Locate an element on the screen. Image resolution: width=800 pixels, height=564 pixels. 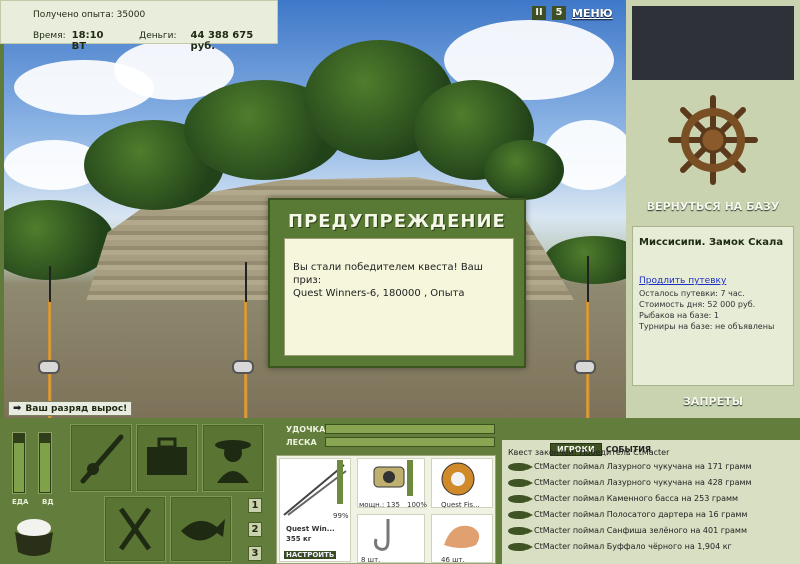
bait-icon is located at coordinates (462, 536).